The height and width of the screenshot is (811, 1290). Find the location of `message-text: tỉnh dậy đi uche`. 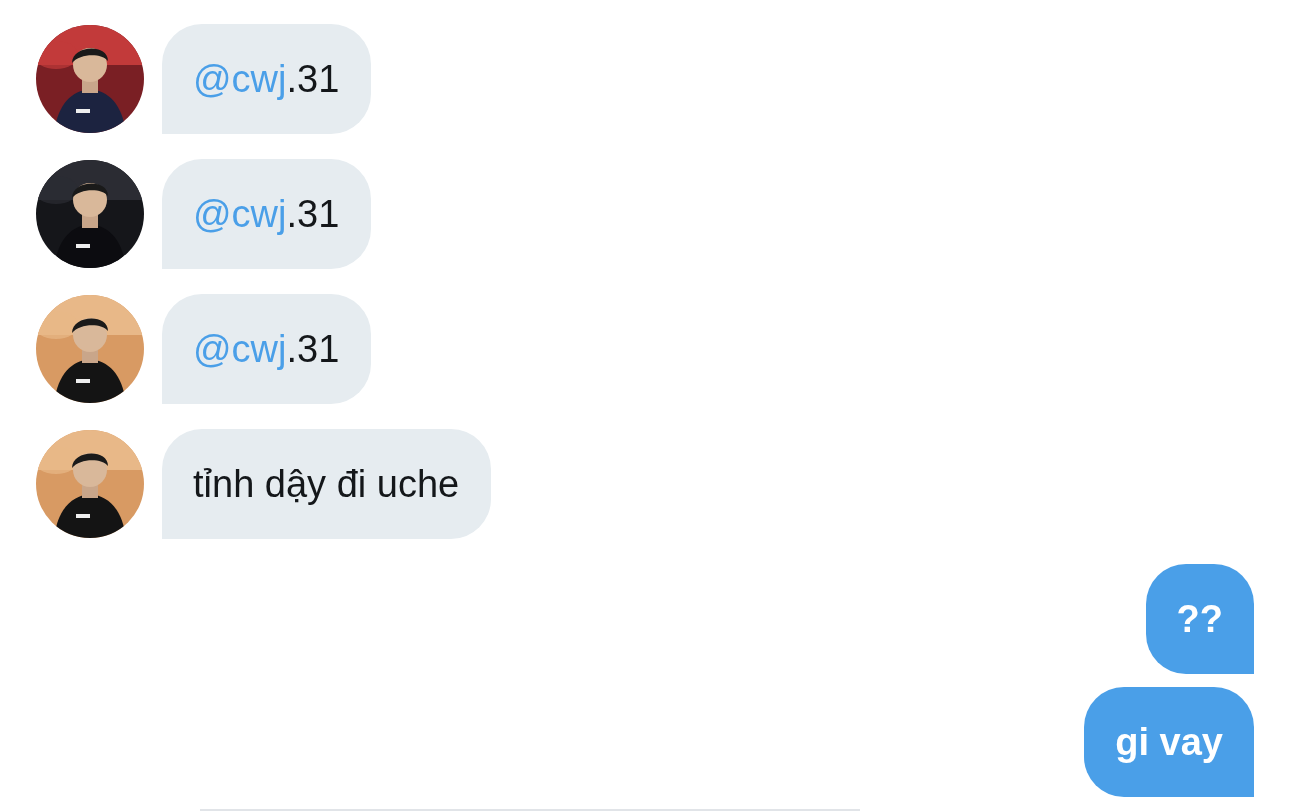

message-text: tỉnh dậy đi uche is located at coordinates (326, 484).